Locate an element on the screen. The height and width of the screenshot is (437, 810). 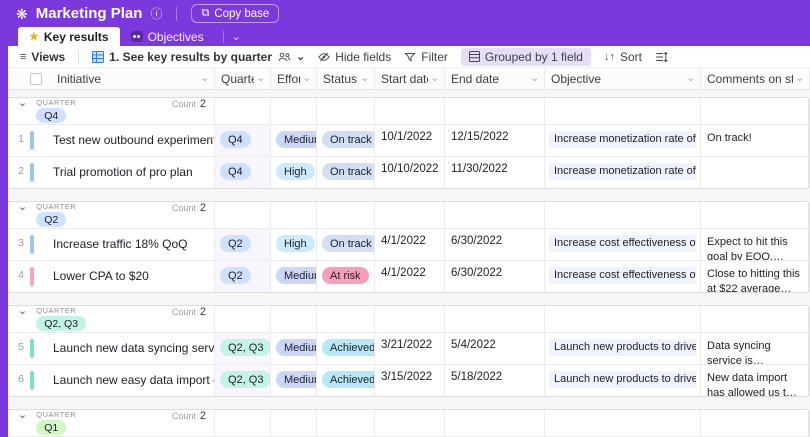
row-number: 1 is located at coordinates (21, 138).